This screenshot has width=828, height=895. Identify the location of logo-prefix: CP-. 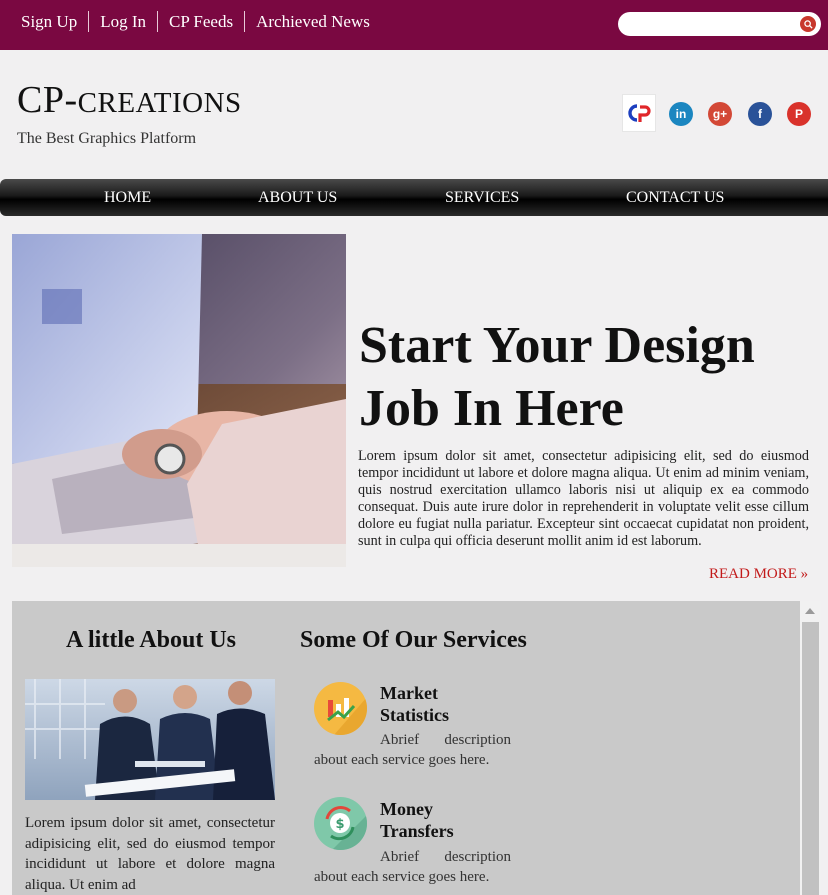
(47, 100).